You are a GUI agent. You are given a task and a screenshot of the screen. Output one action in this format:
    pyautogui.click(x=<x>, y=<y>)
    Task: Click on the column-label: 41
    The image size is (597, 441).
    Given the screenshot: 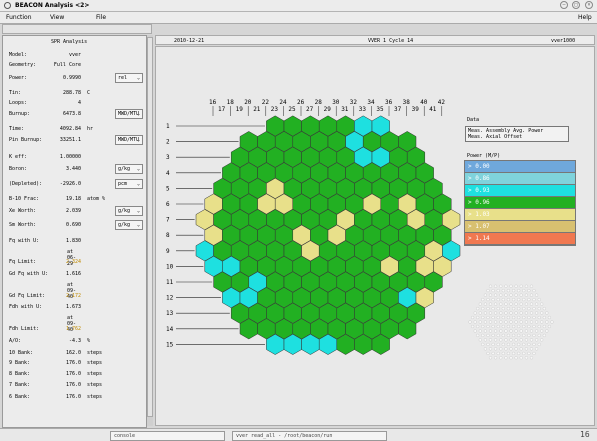 What is the action you would take?
    pyautogui.click(x=433, y=109)
    